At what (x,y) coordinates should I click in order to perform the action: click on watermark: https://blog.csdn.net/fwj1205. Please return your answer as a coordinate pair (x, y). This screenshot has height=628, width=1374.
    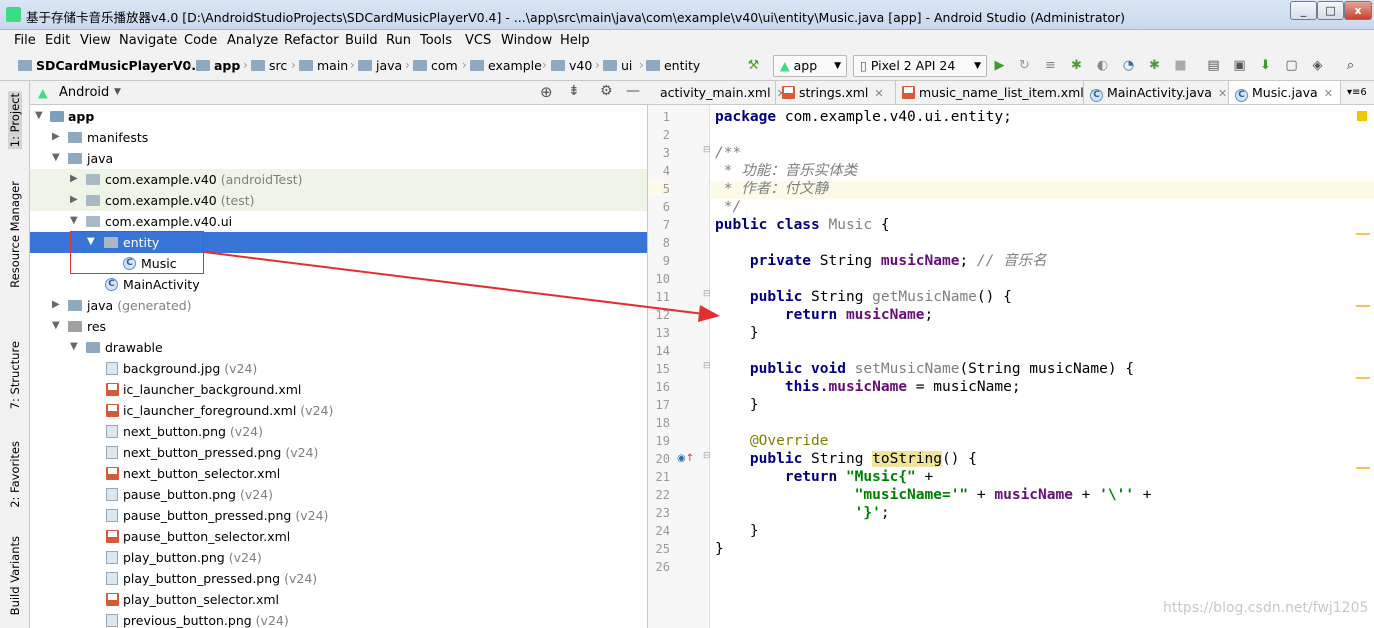
    Looking at the image, I should click on (1266, 608).